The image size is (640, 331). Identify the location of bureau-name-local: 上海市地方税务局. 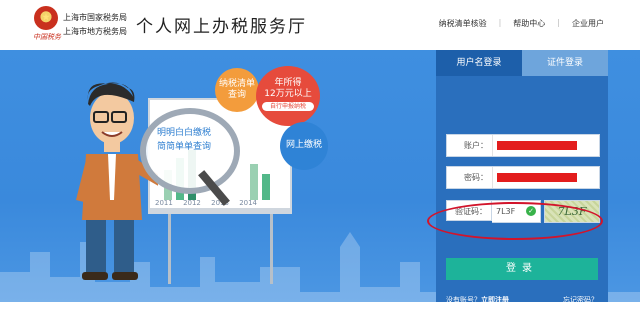
(95, 31).